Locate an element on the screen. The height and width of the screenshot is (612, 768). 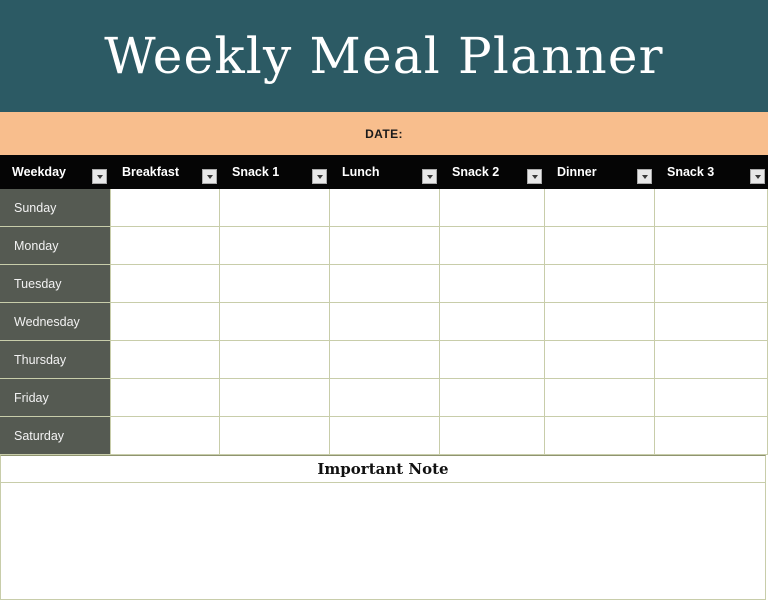
column-header-snack-2: Snack 2 is located at coordinates (492, 172).